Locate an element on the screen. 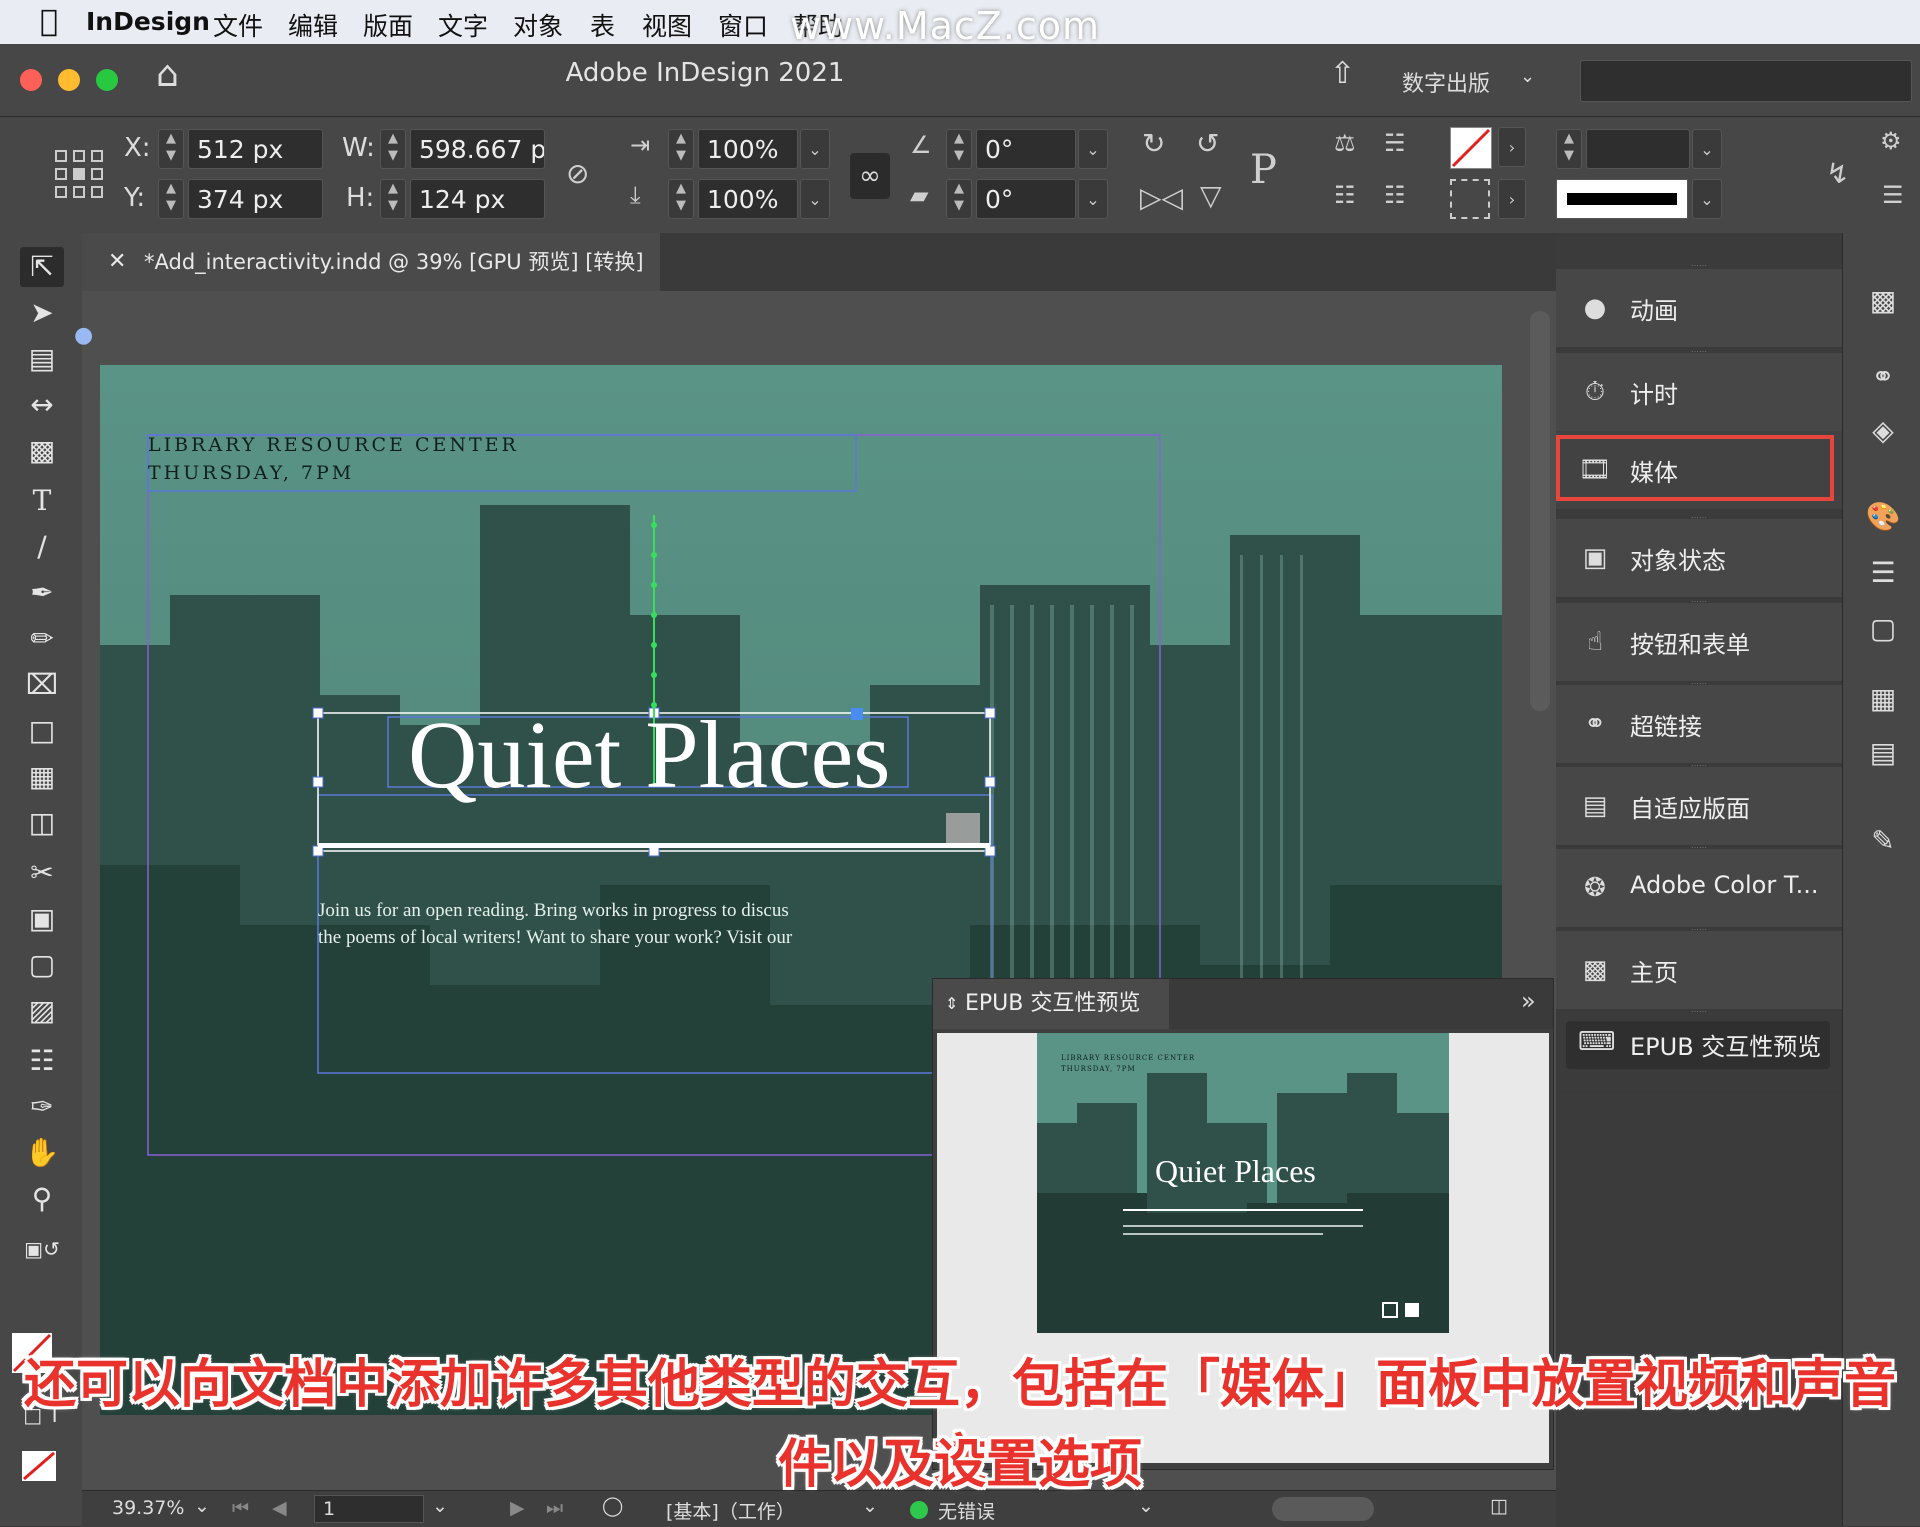 Image resolution: width=1920 pixels, height=1527 pixels. previous-page-icon: ◀ is located at coordinates (279, 1508).